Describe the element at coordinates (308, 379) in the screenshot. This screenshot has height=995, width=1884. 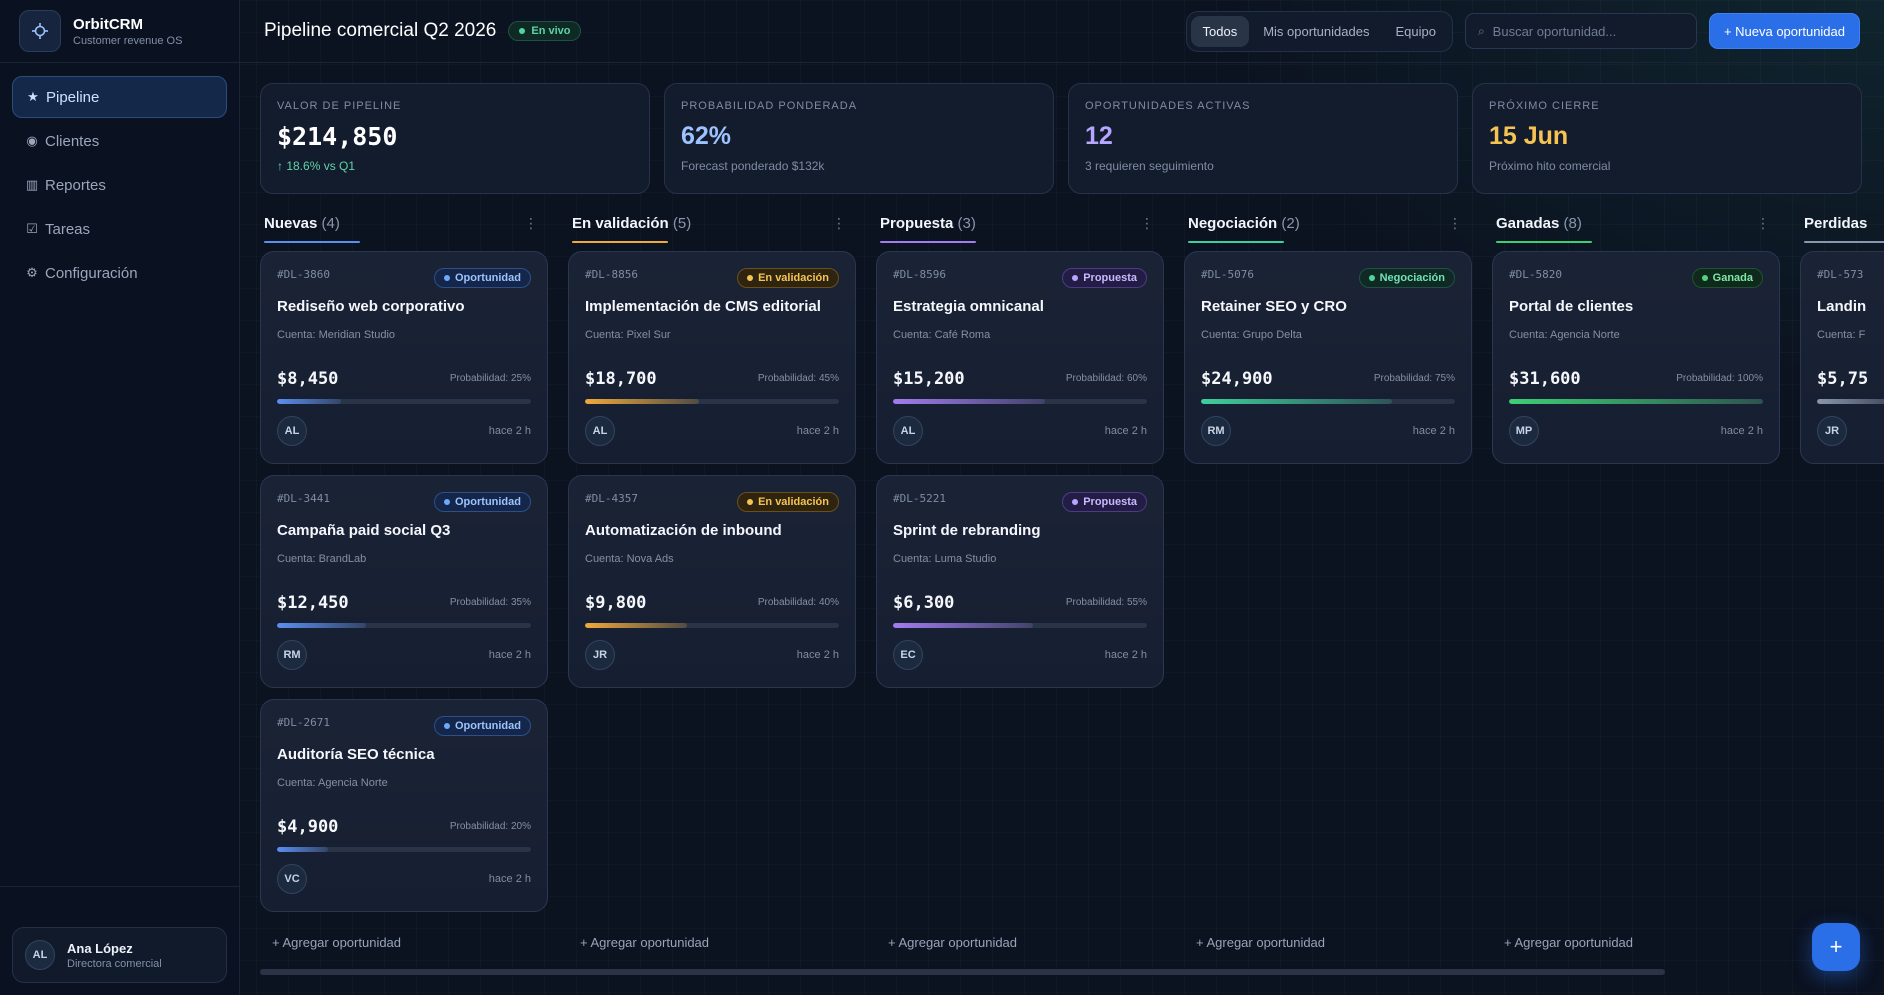
I see `card-amount: $8,450` at that location.